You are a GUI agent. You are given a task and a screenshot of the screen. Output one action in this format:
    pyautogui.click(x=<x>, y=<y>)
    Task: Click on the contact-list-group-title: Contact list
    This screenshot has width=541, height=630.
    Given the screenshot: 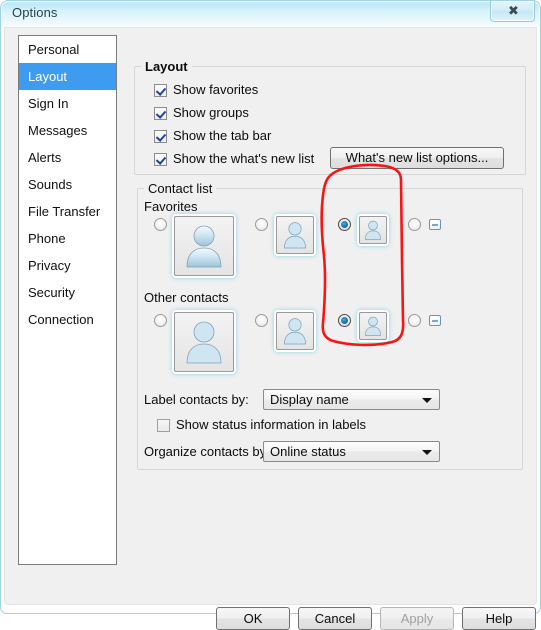 What is the action you would take?
    pyautogui.click(x=180, y=188)
    